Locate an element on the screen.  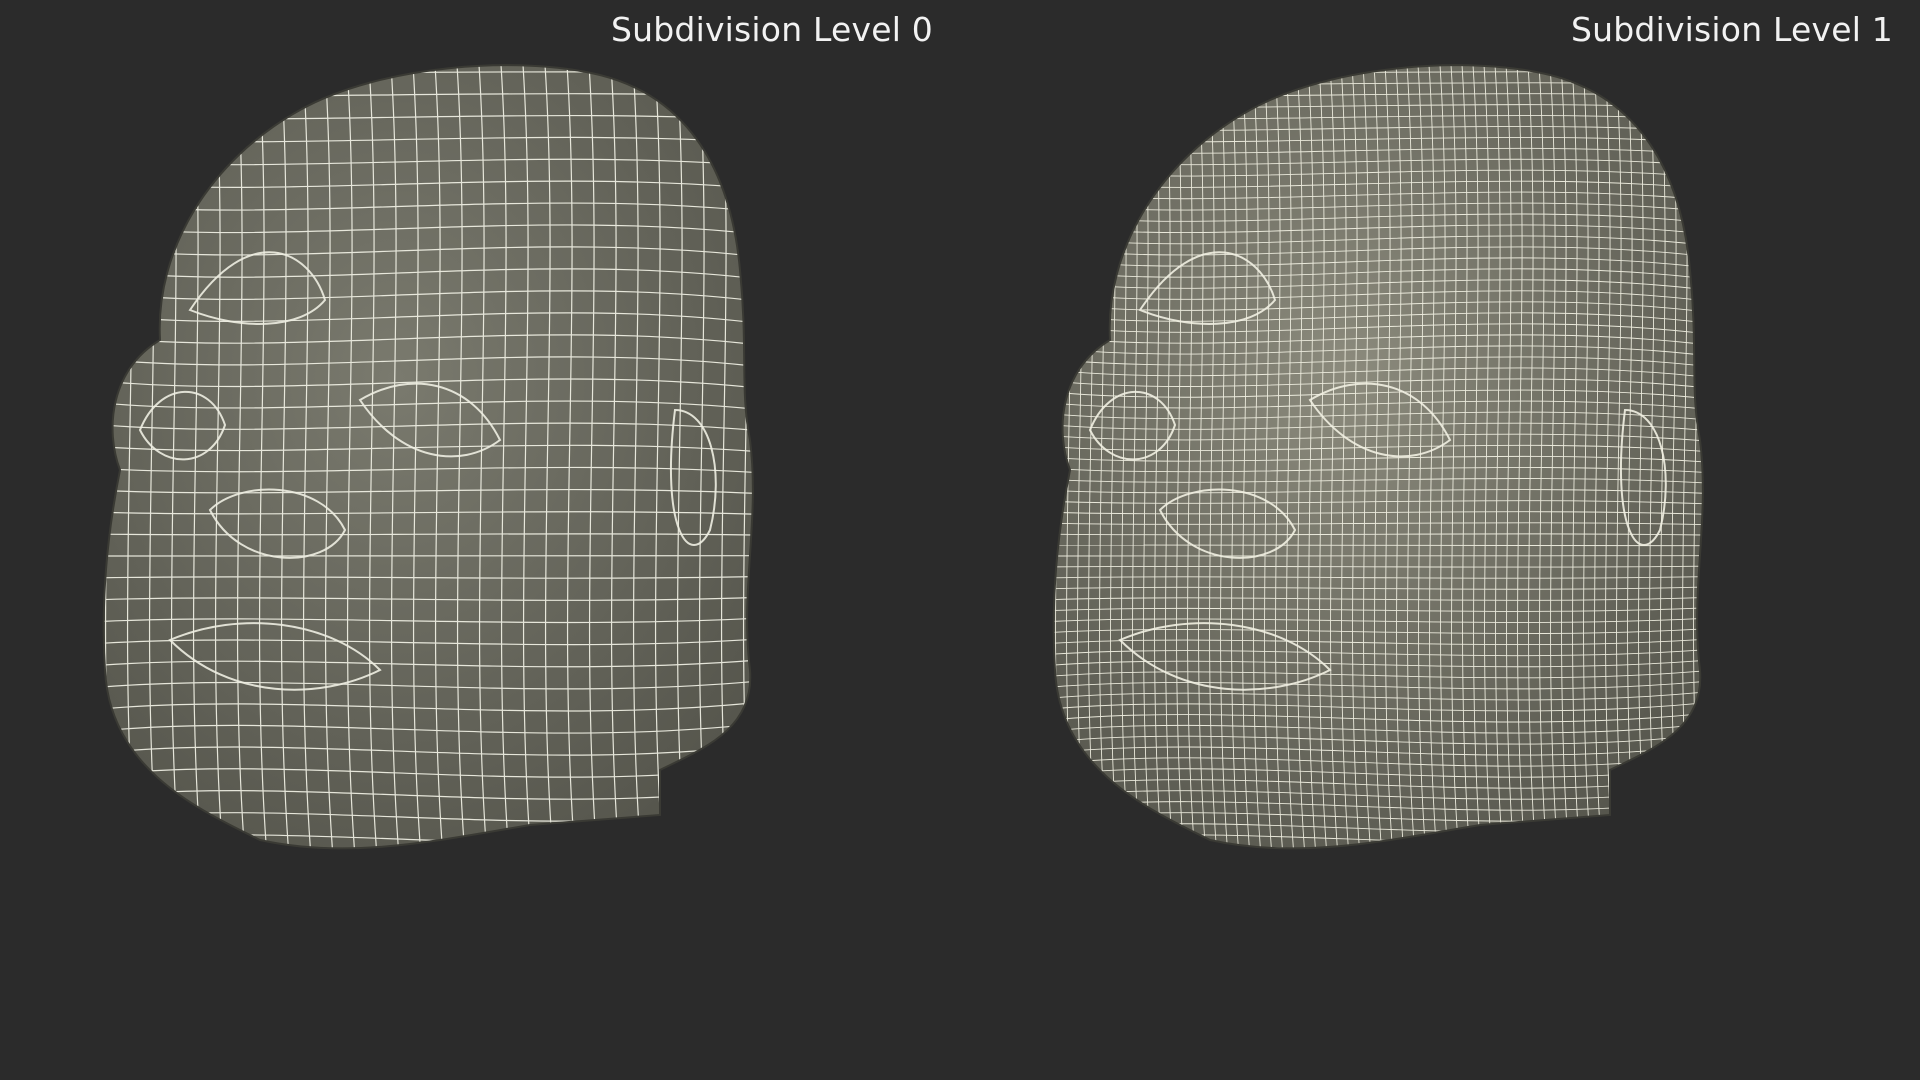
caption-subdivision-level-1: Subdivision Level 1 is located at coordinates (1732, 29).